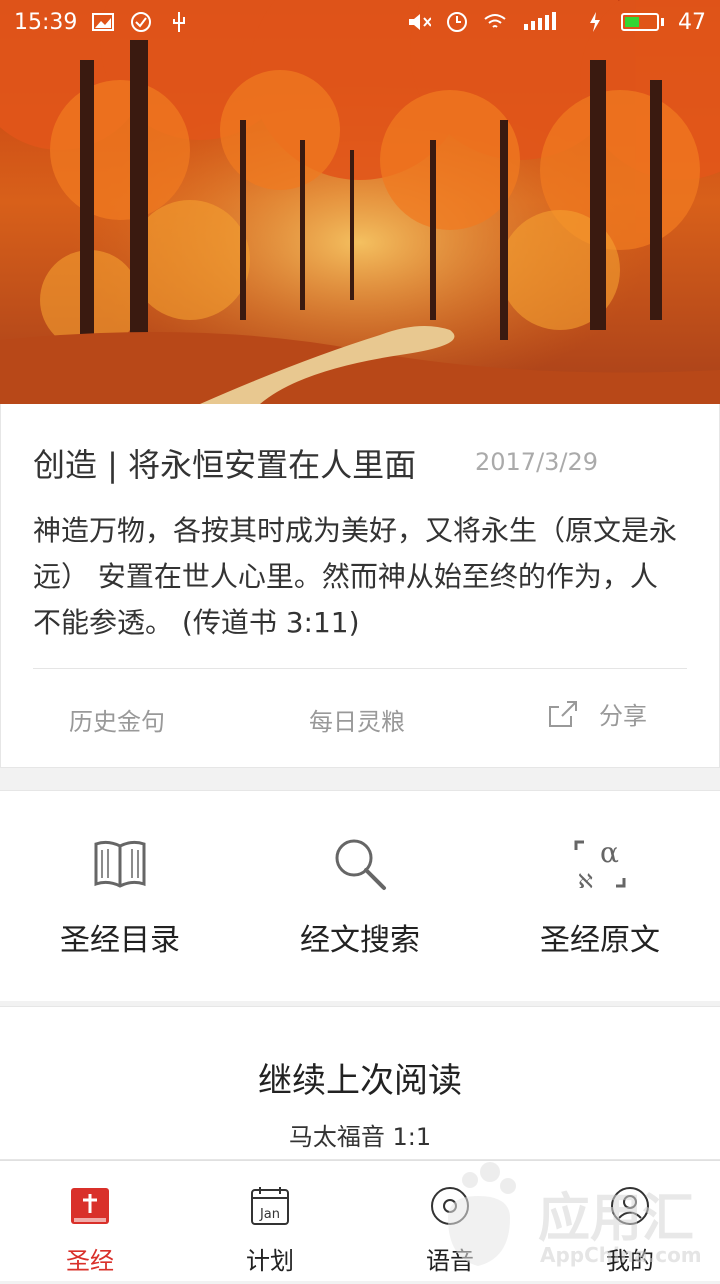  I want to click on share-button: 分享, so click(597, 713).